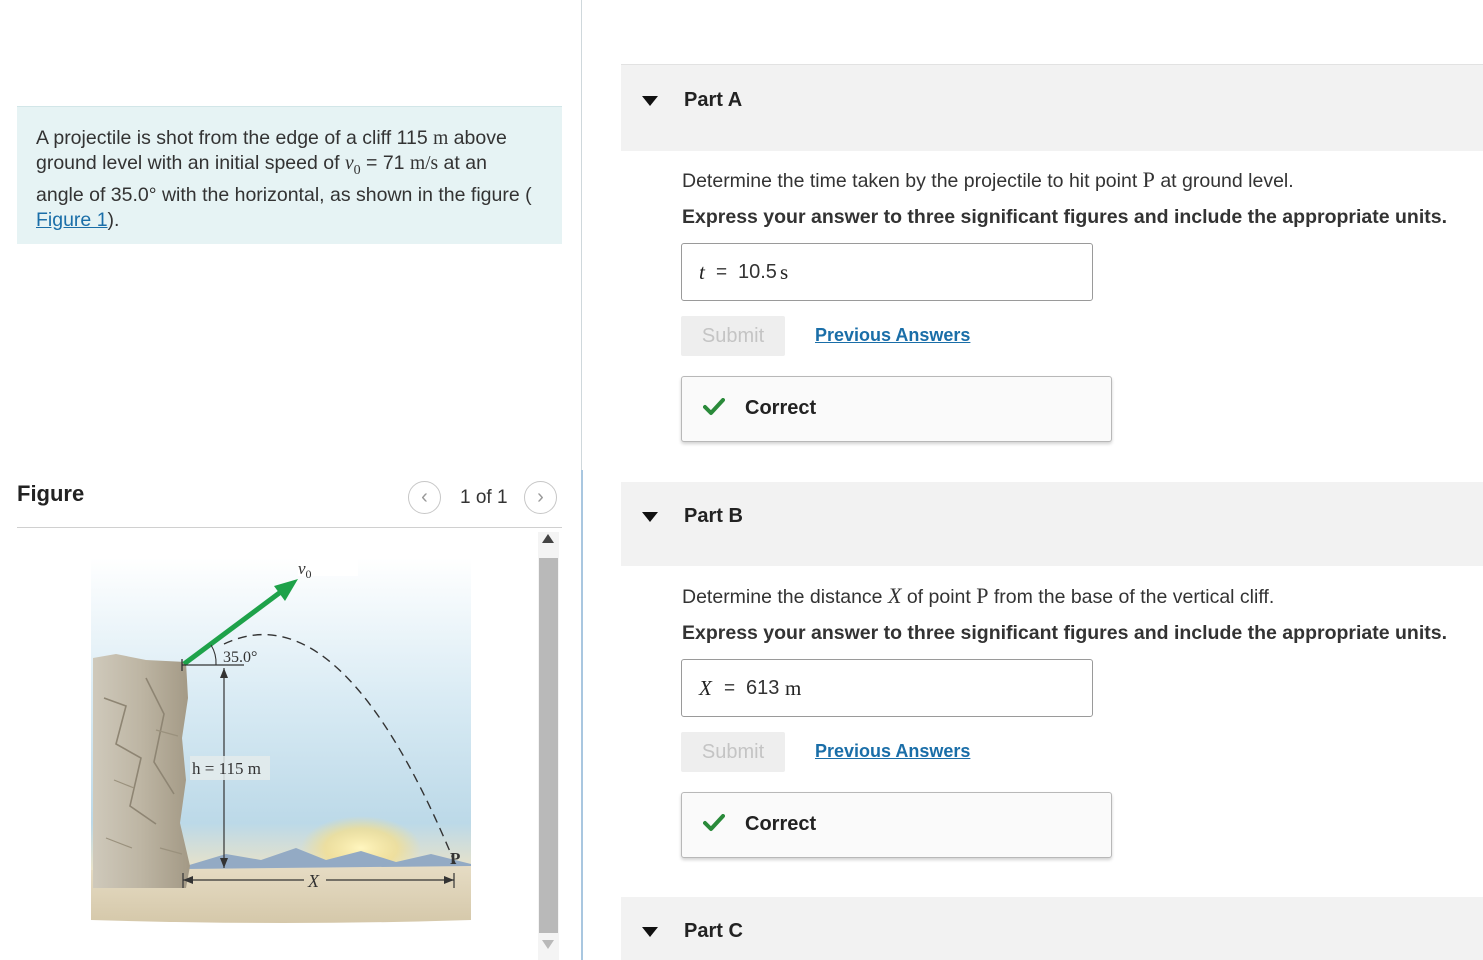 The width and height of the screenshot is (1483, 960). What do you see at coordinates (713, 516) in the screenshot?
I see `part-b-title: Part B` at bounding box center [713, 516].